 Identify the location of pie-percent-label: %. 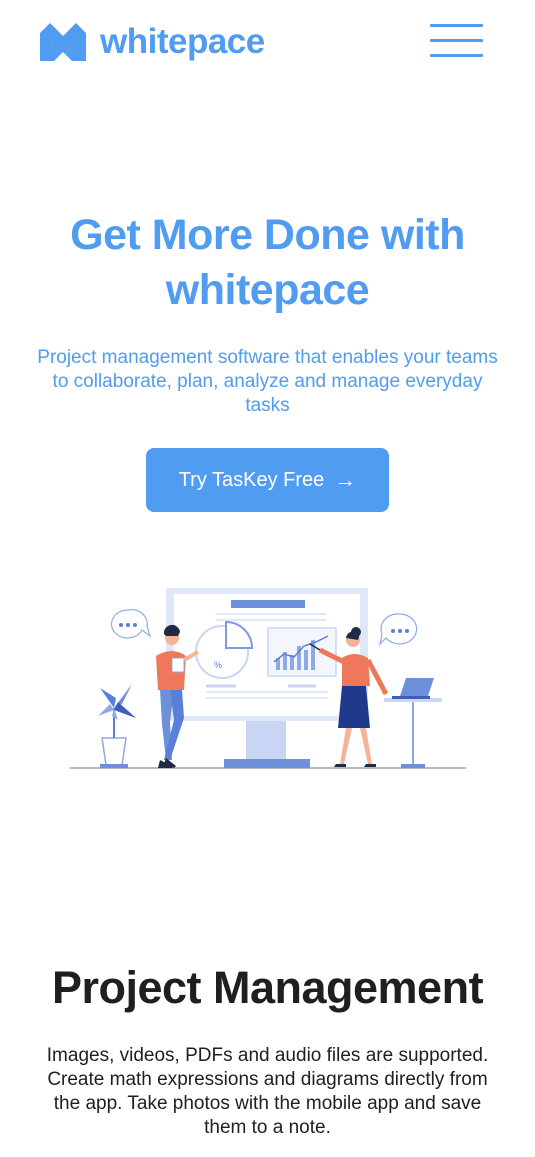
(218, 665).